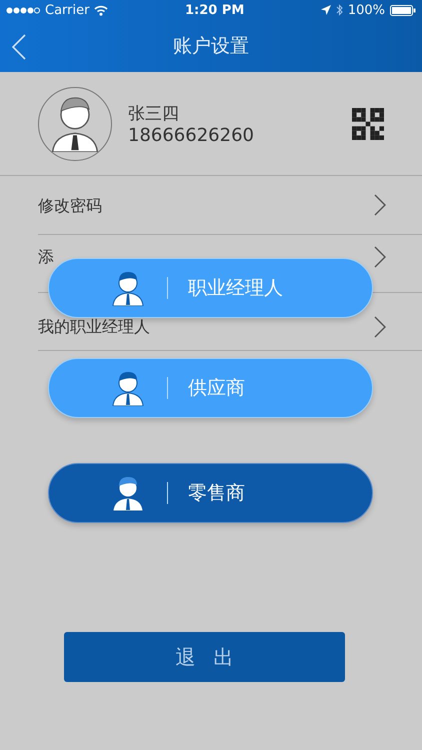 Image resolution: width=422 pixels, height=750 pixels. What do you see at coordinates (214, 10) in the screenshot?
I see `status-time: 1:20 PM` at bounding box center [214, 10].